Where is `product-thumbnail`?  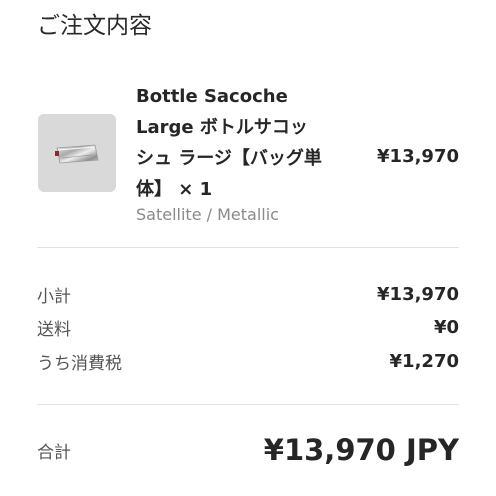
product-thumbnail is located at coordinates (77, 153).